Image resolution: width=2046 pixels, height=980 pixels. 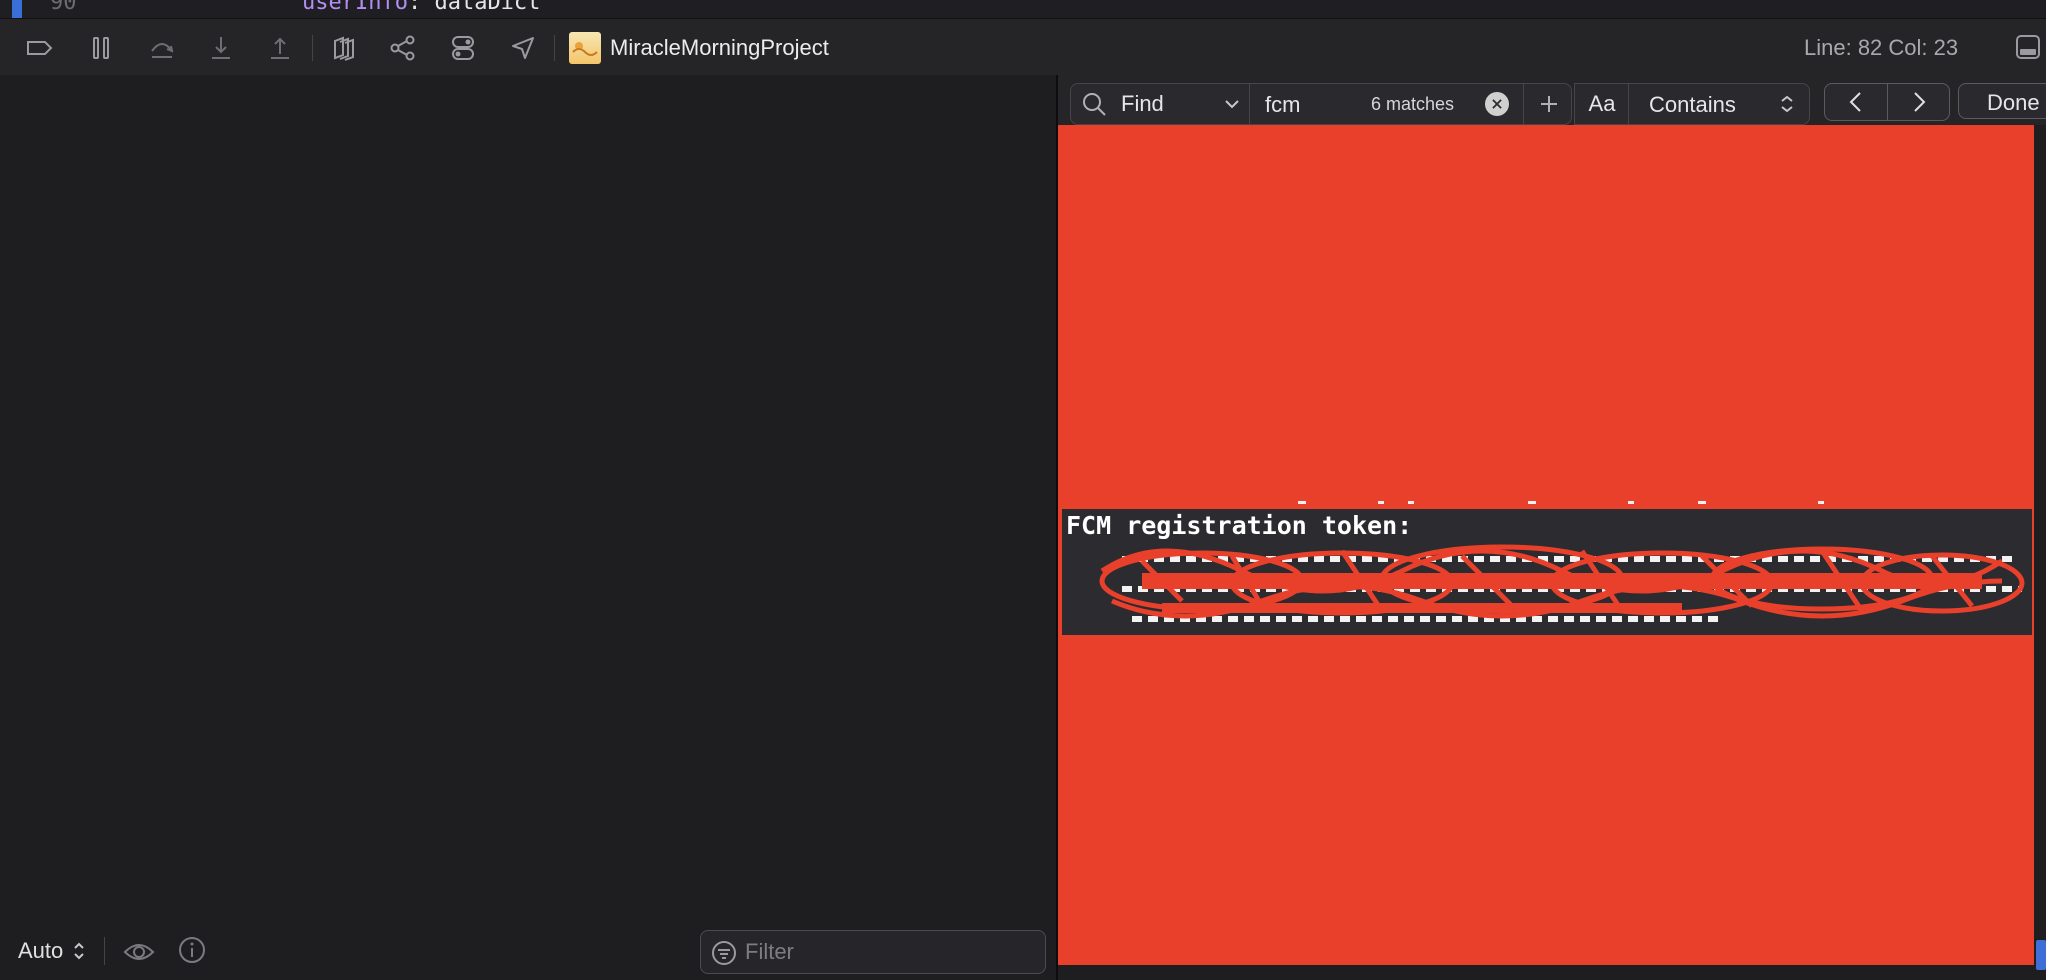 What do you see at coordinates (221, 48) in the screenshot?
I see `step-into-icon` at bounding box center [221, 48].